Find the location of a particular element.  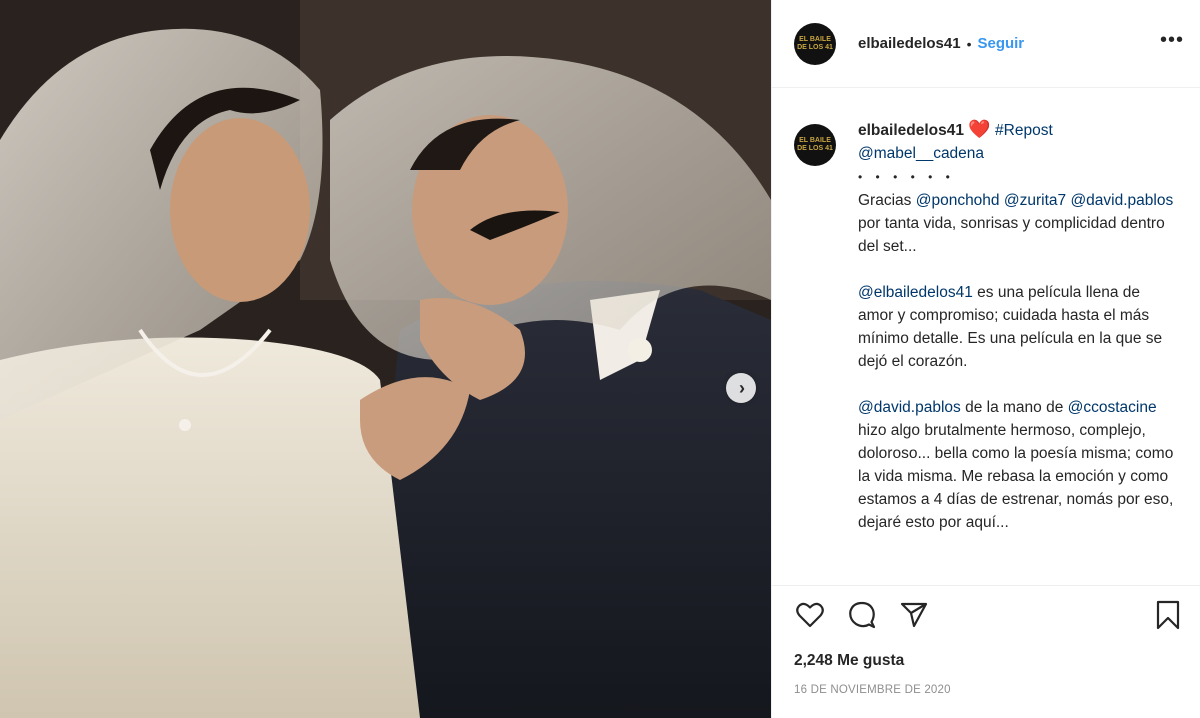

header-username: elbailedelos41 is located at coordinates (909, 43).